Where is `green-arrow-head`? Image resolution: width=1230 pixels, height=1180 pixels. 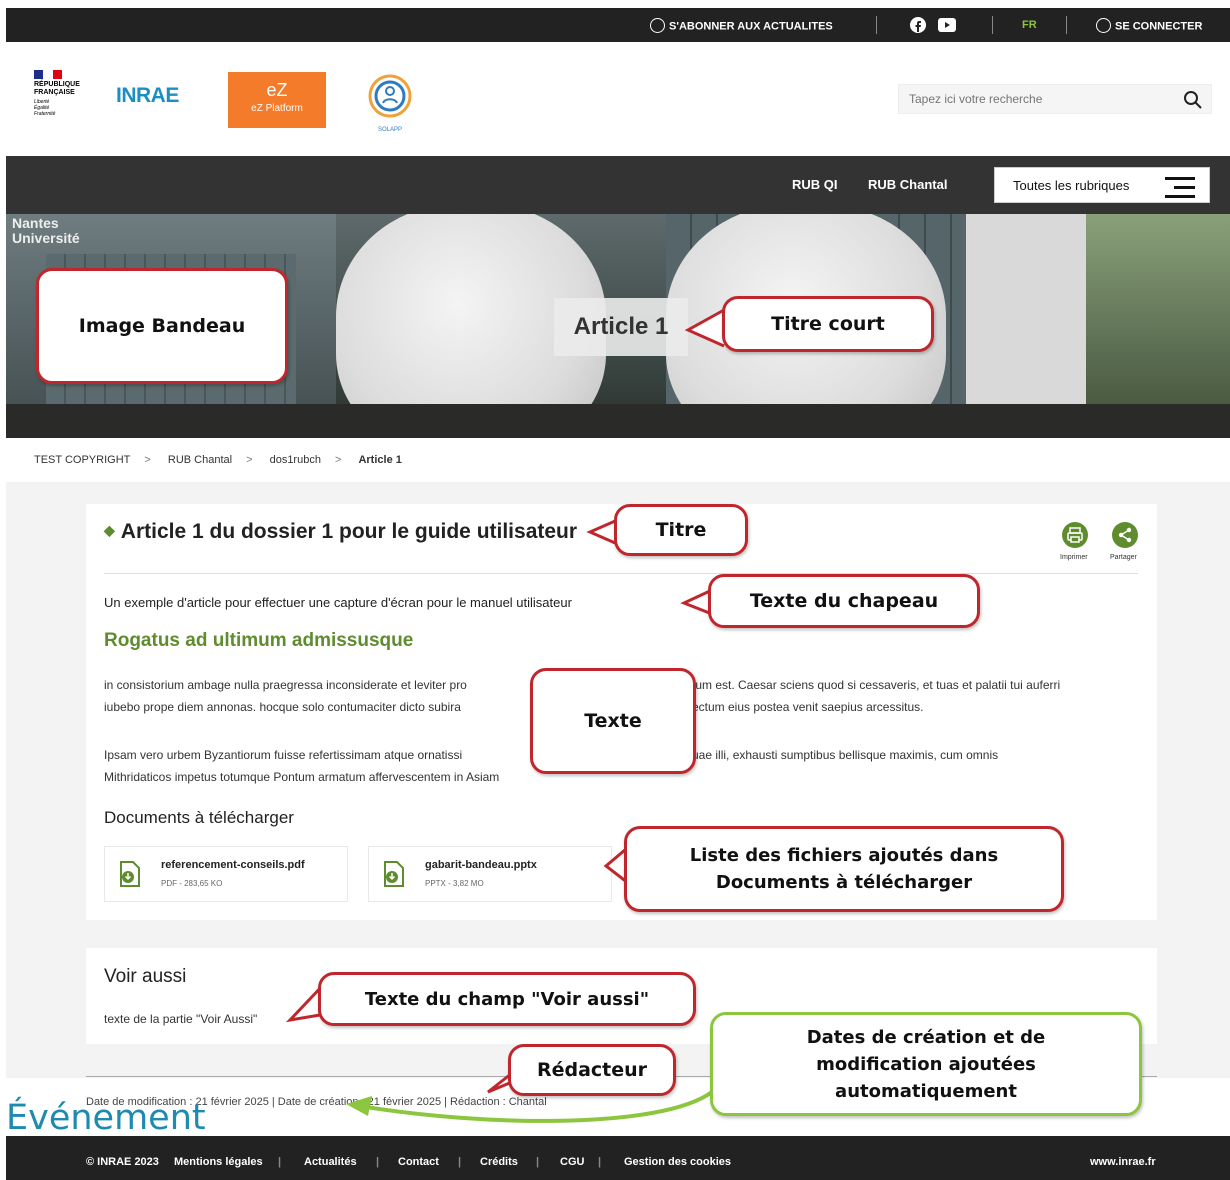 green-arrow-head is located at coordinates (359, 1106).